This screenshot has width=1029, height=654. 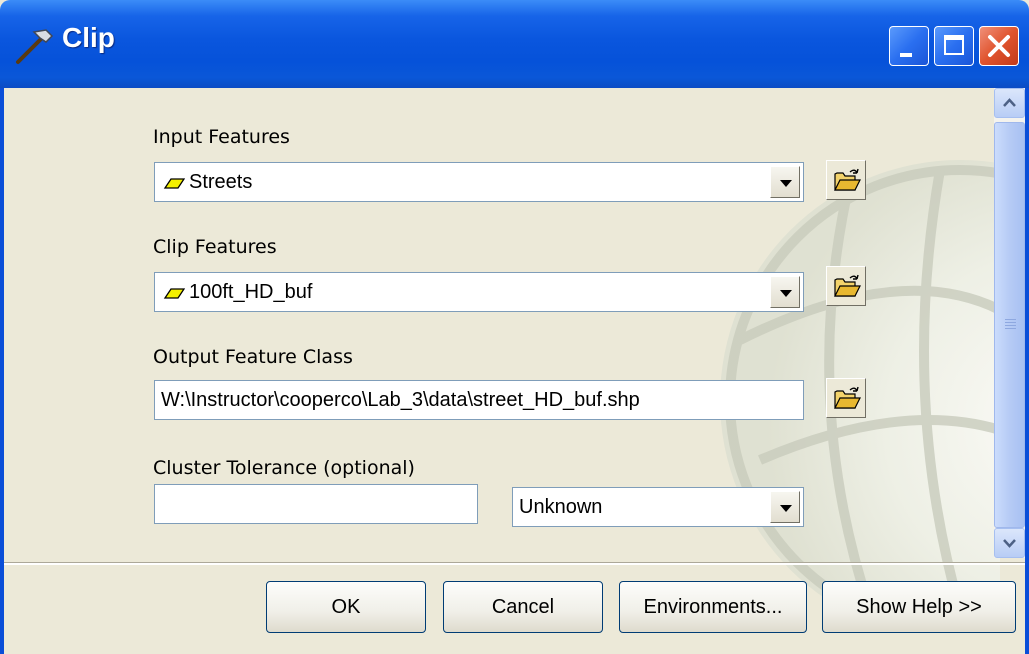 I want to click on footer-separator, so click(x=514, y=563).